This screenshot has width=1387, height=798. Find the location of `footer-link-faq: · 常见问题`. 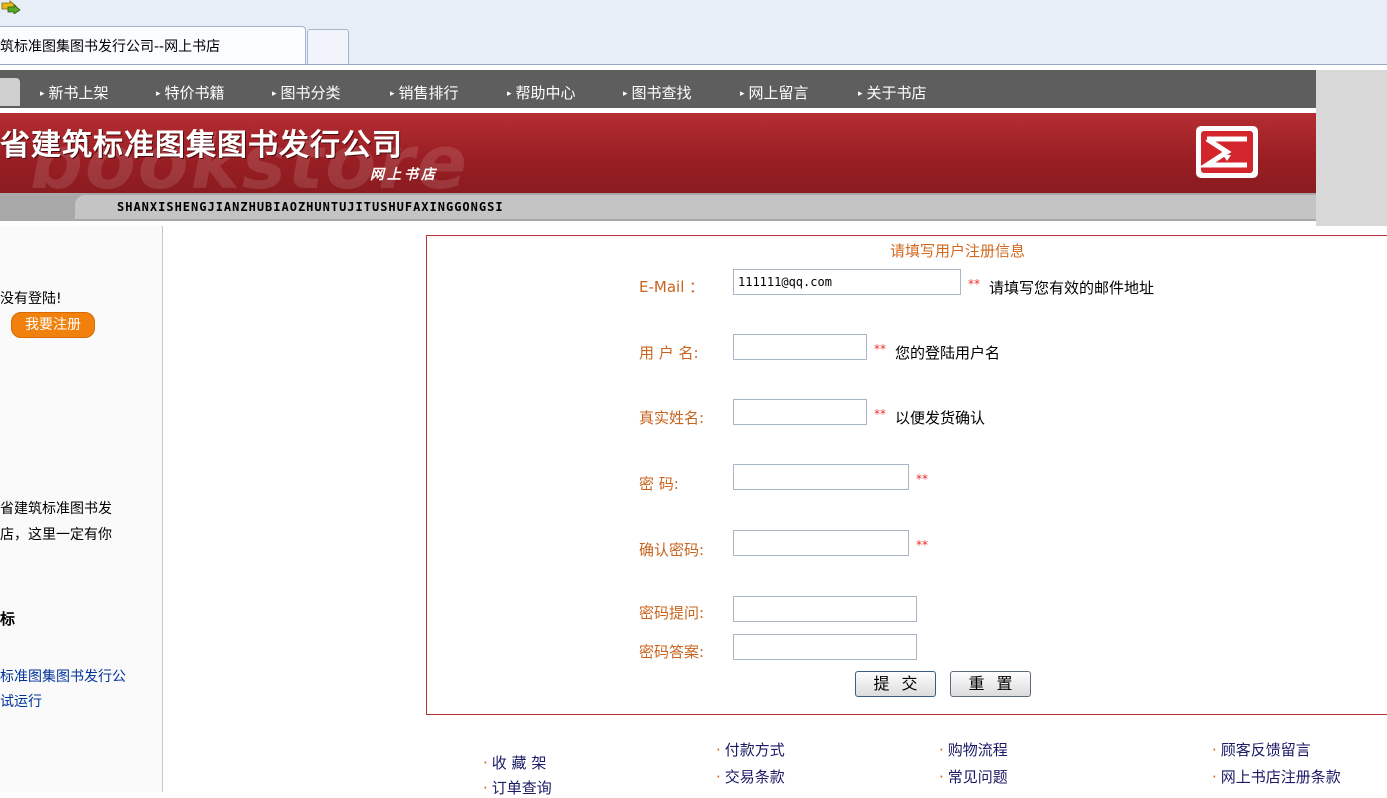

footer-link-faq: · 常见问题 is located at coordinates (973, 776).